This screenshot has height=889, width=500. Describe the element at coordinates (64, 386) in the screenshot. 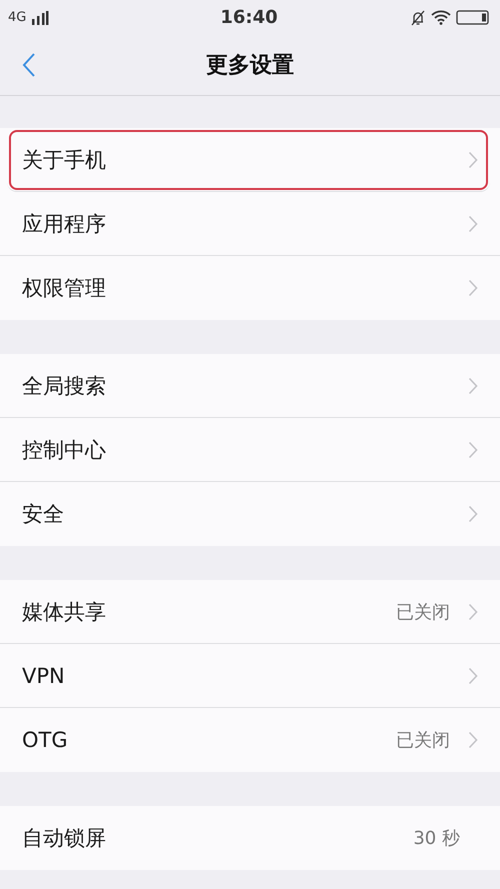

I see `item-label: 全局搜索` at that location.